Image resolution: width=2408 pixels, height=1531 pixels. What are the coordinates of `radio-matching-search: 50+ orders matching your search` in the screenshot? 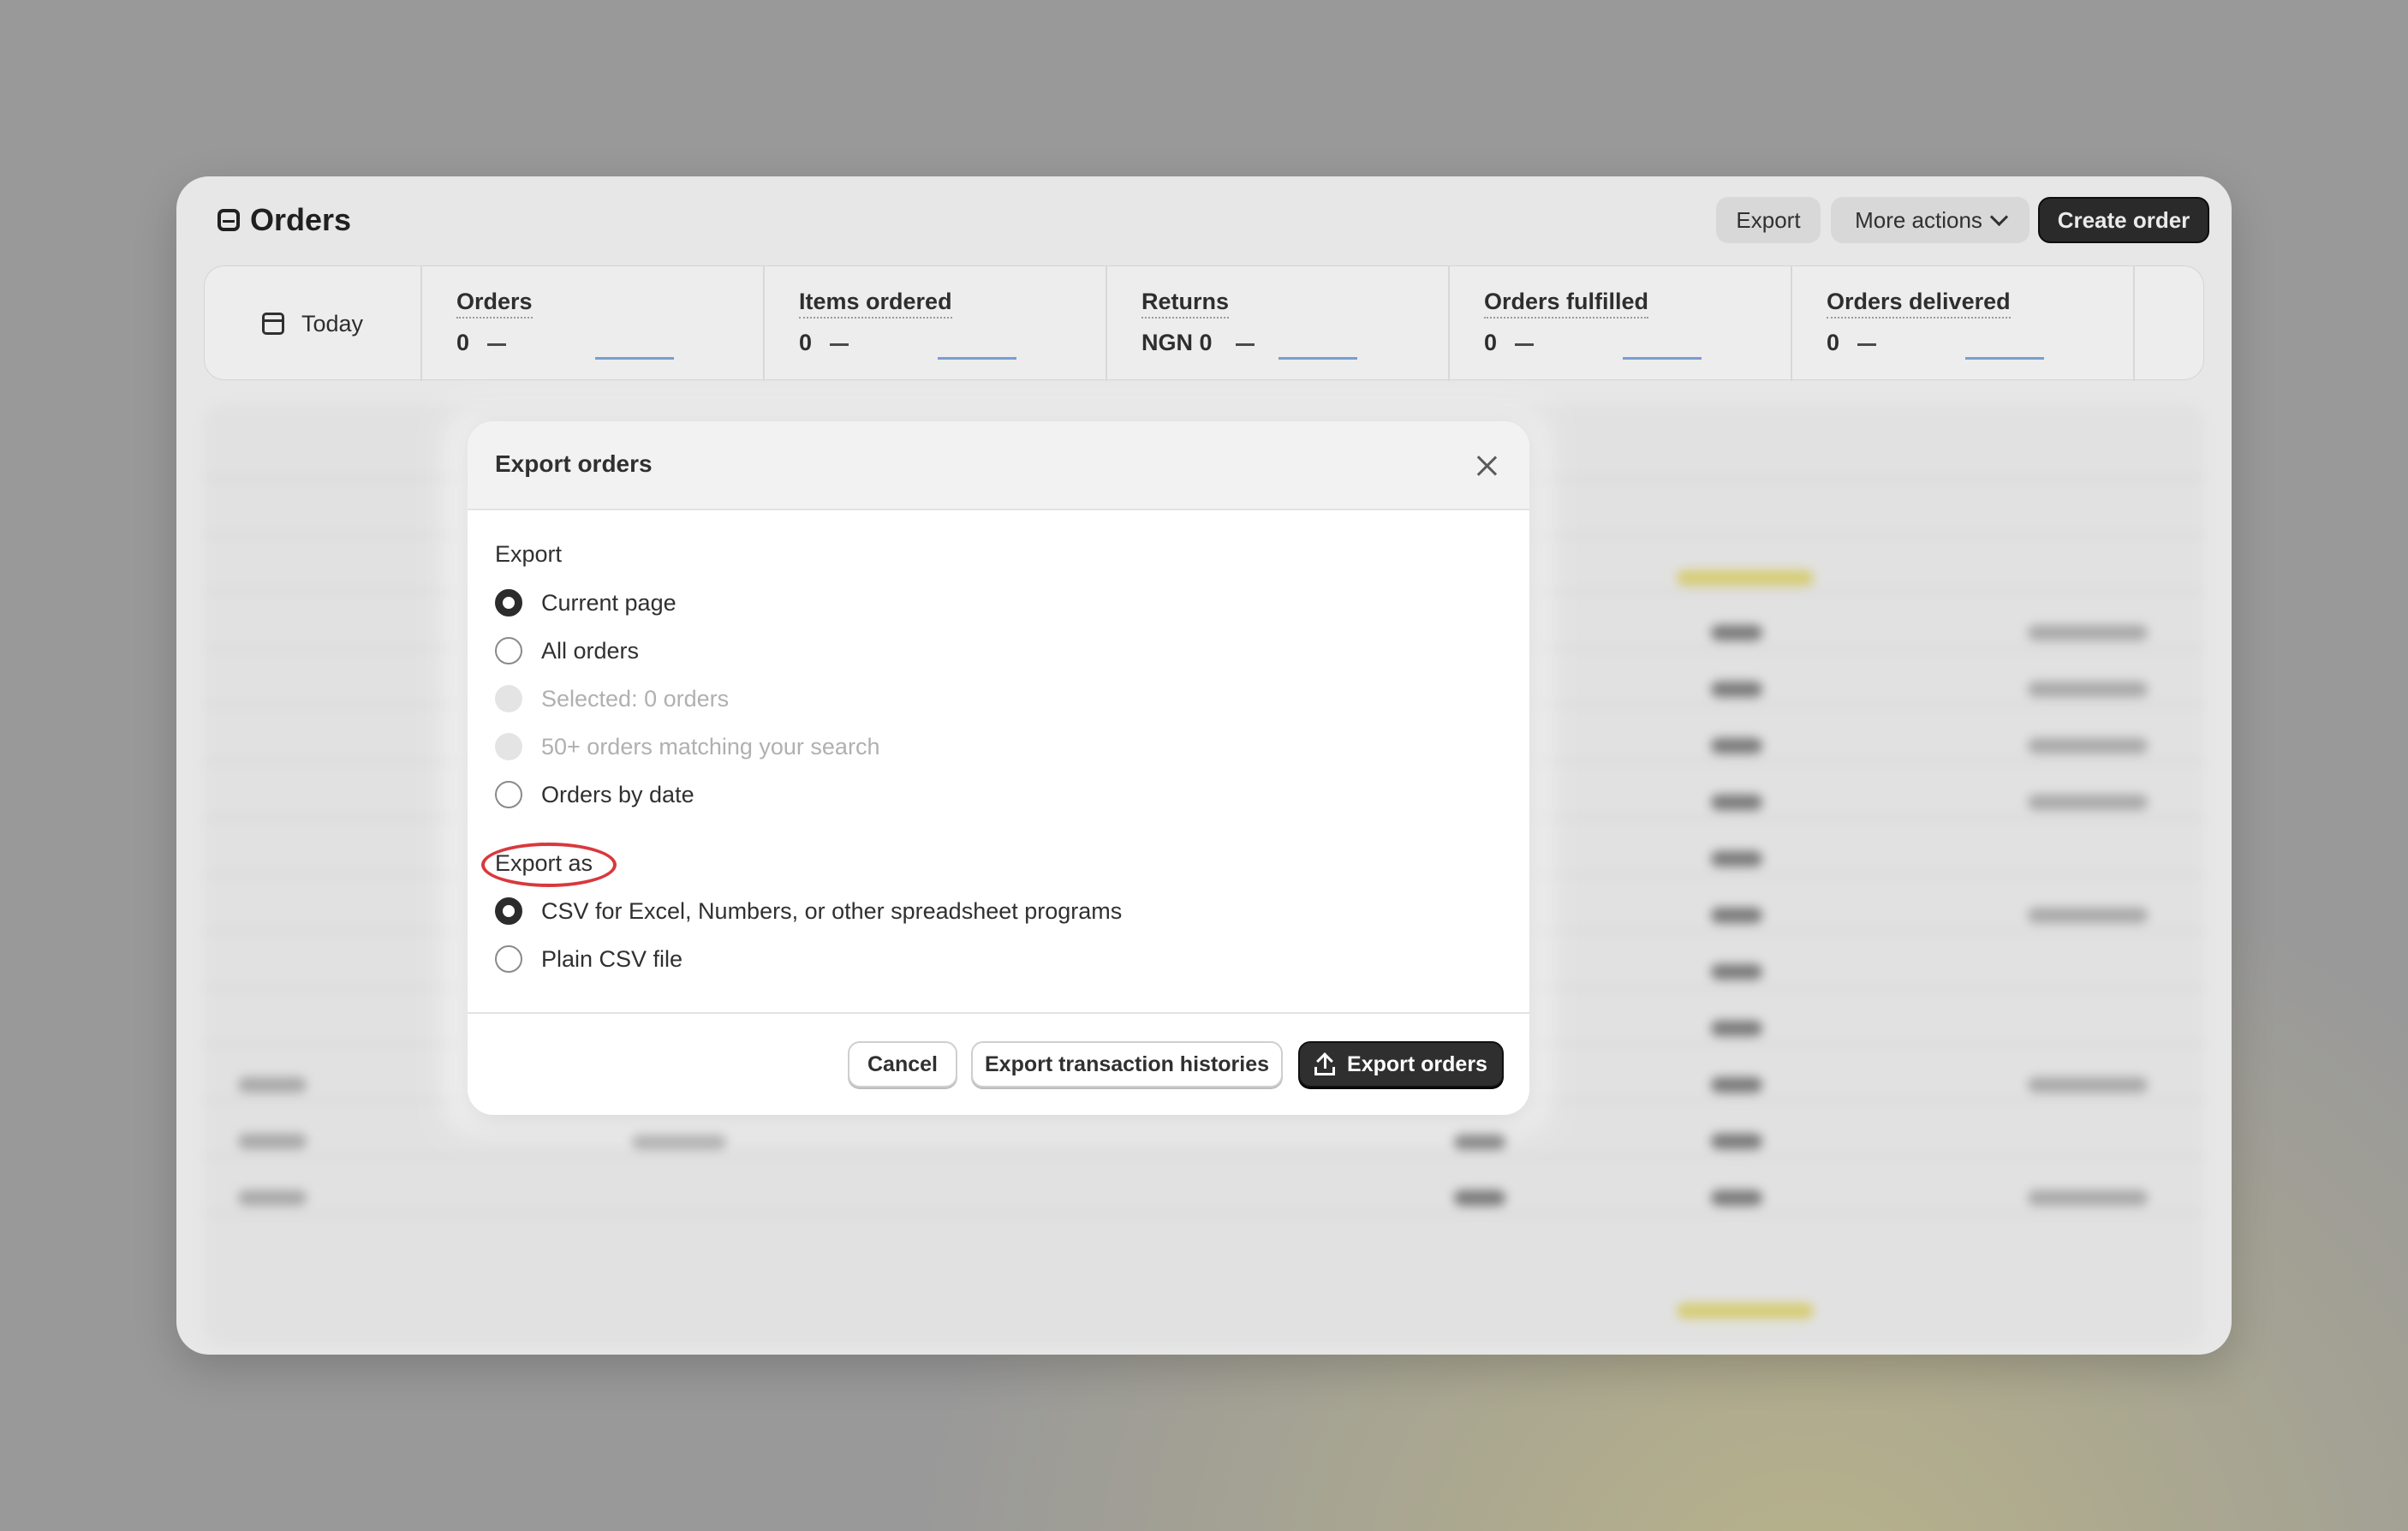 It's located at (687, 747).